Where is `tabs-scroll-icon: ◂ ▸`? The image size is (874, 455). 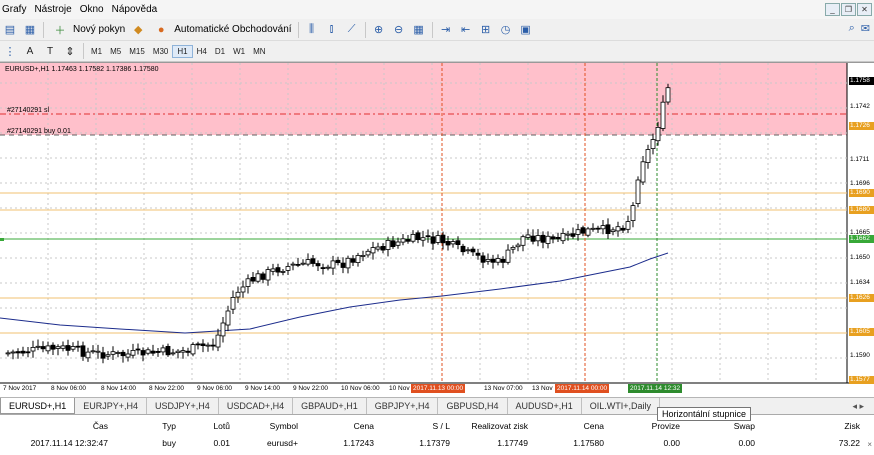 tabs-scroll-icon: ◂ ▸ is located at coordinates (858, 406).